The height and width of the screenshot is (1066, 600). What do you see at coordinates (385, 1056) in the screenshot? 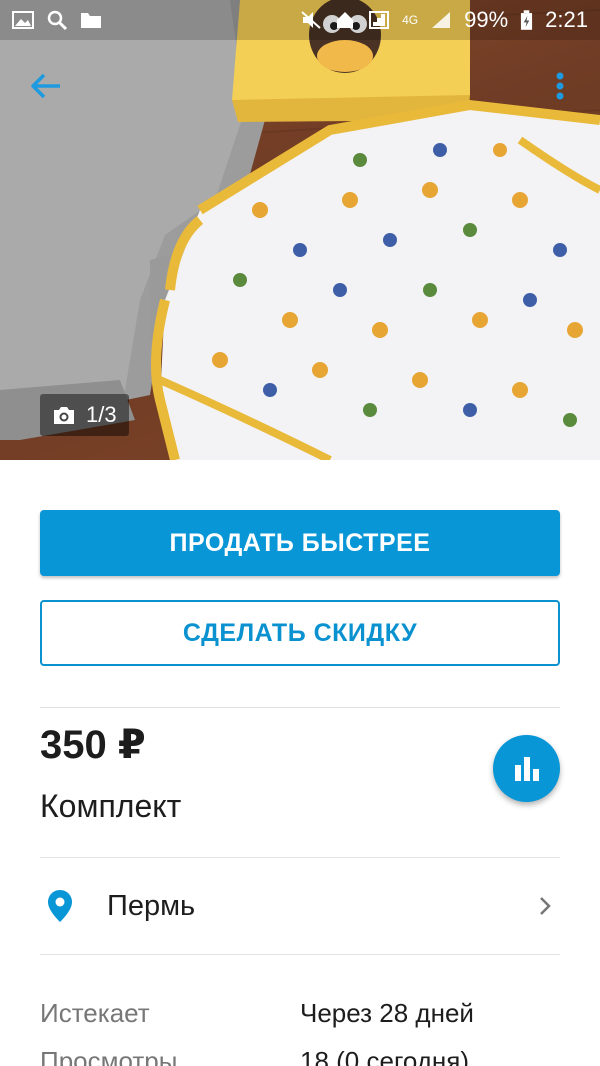
I see `views-value: 18 (0 сегодня)` at bounding box center [385, 1056].